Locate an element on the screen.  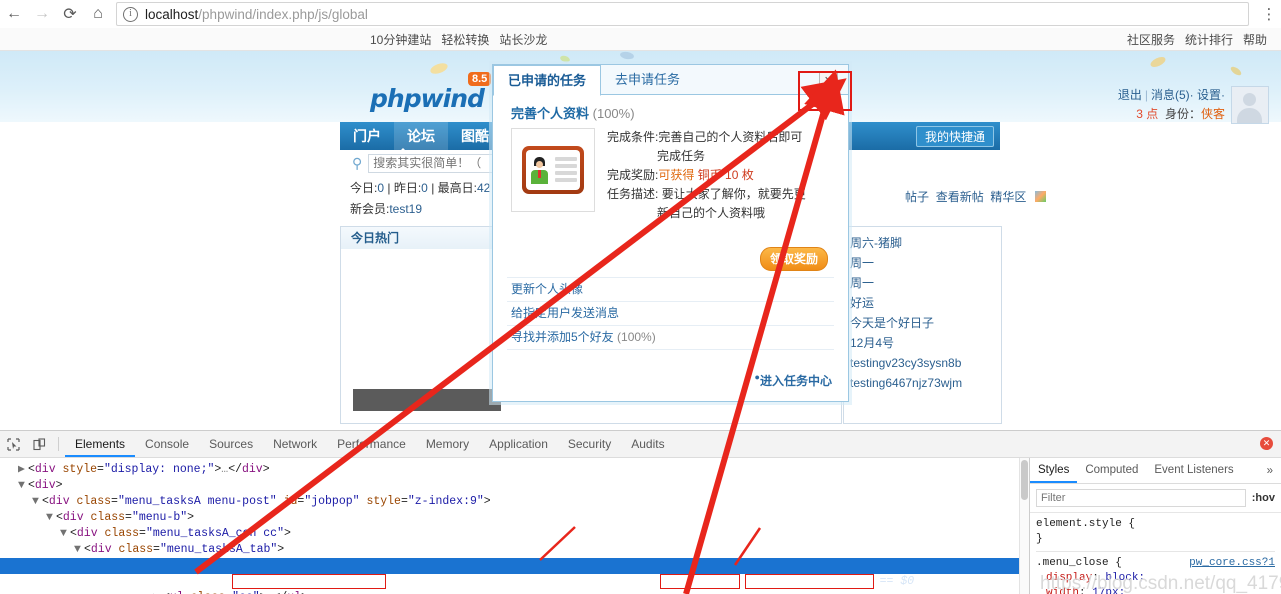
dom-tree-line: ▼ <div class="menu-b"> is located at coordinates (514, 518).